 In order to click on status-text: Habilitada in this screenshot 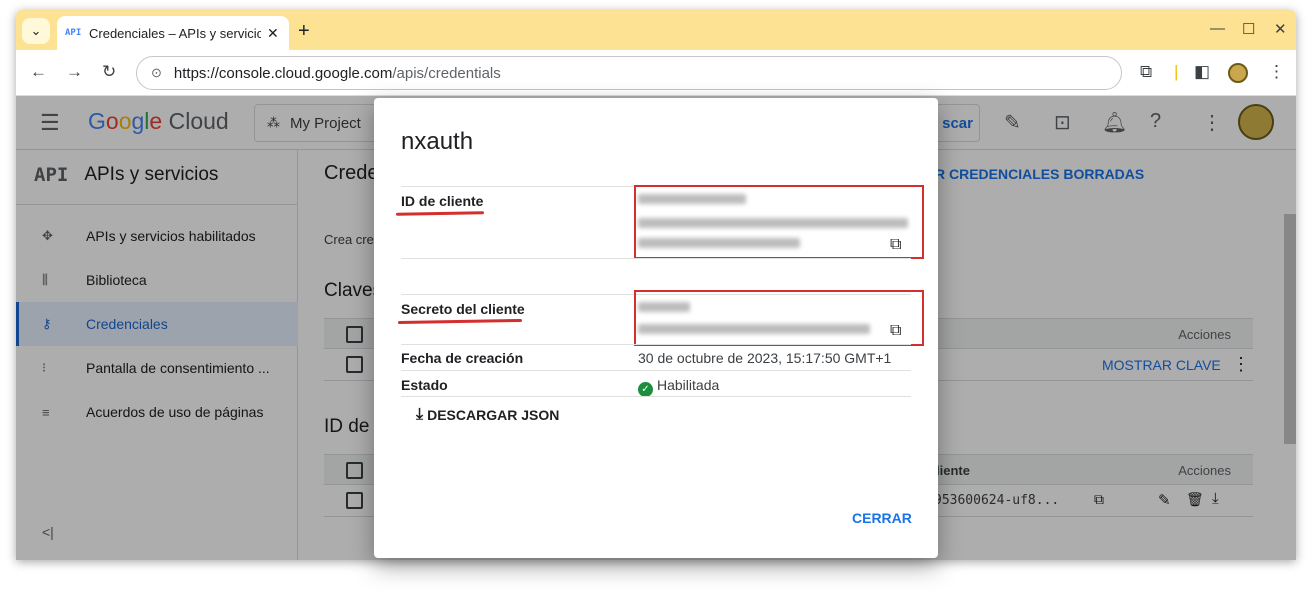, I will do `click(688, 385)`.